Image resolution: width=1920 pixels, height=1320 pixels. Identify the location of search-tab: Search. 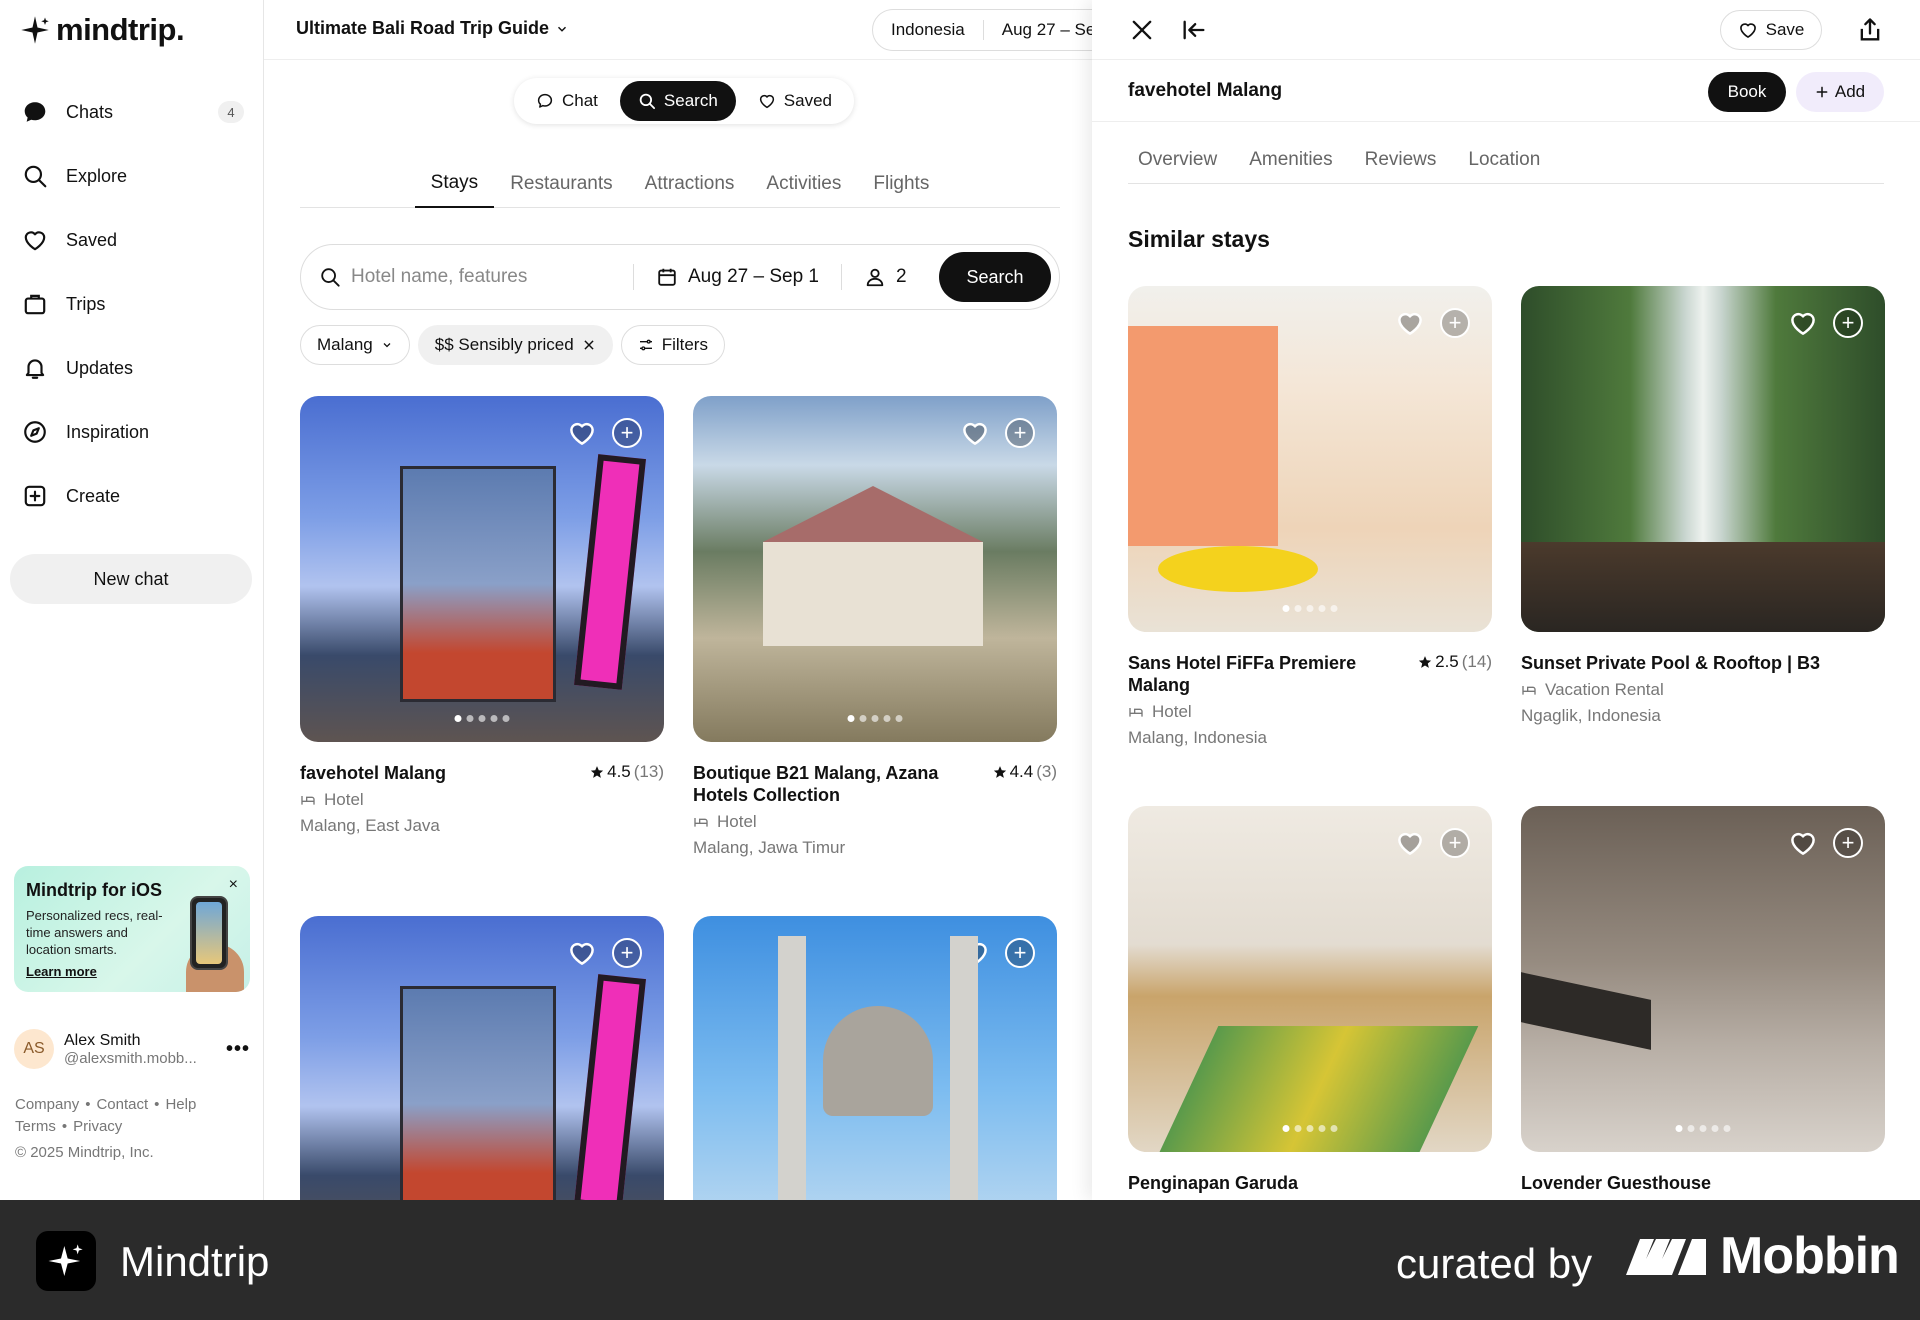
(677, 101).